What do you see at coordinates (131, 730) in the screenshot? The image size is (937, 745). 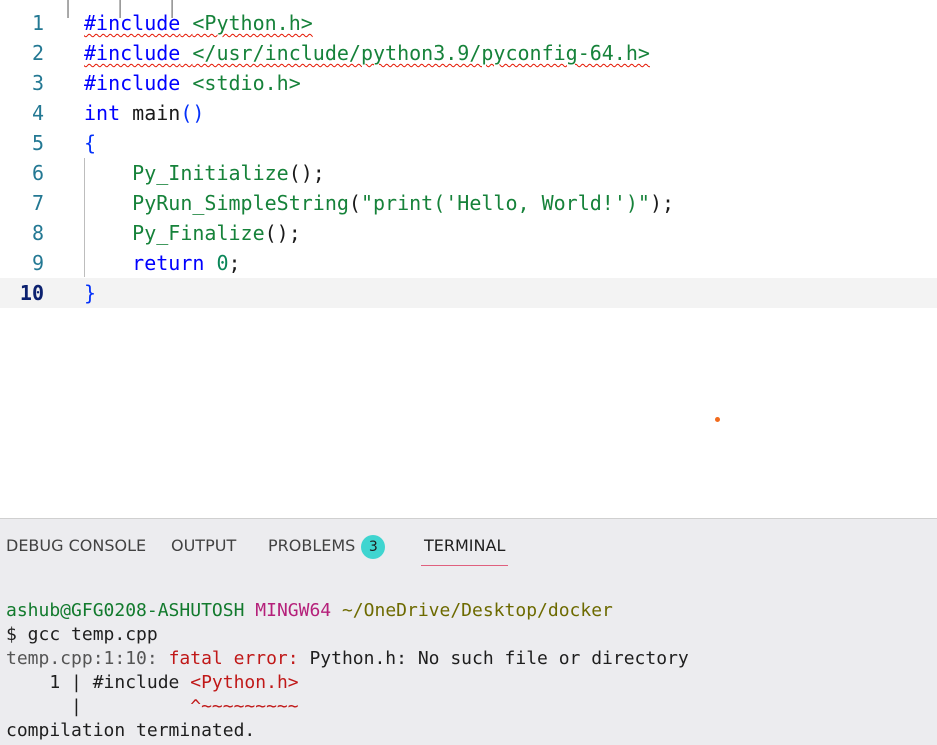 I see `final-message: compilation terminated.` at bounding box center [131, 730].